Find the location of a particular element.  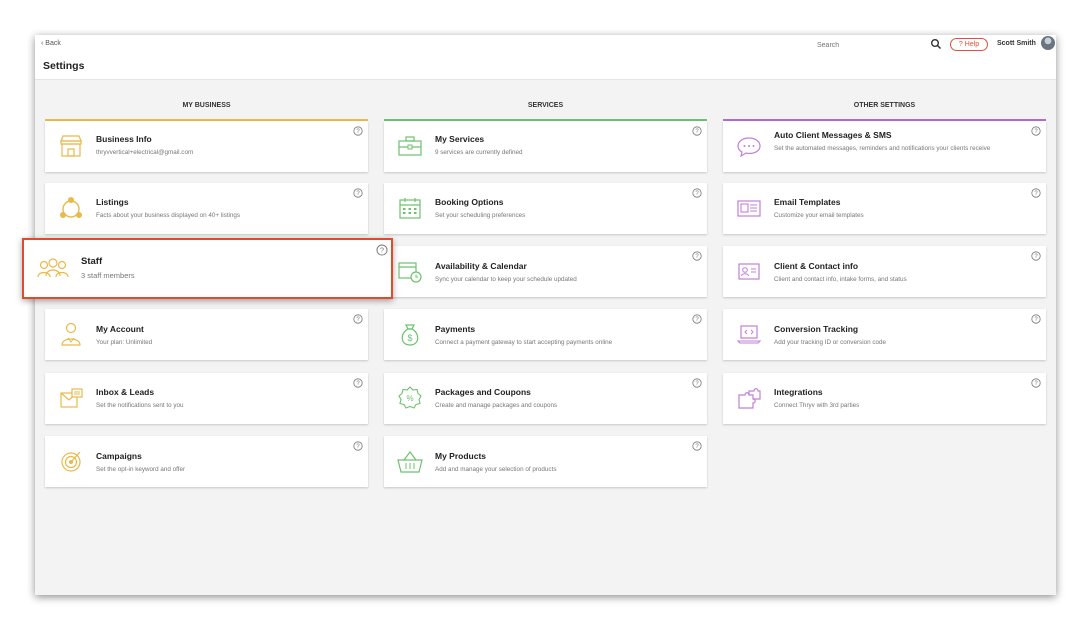

card-title: My Products is located at coordinates (461, 456).